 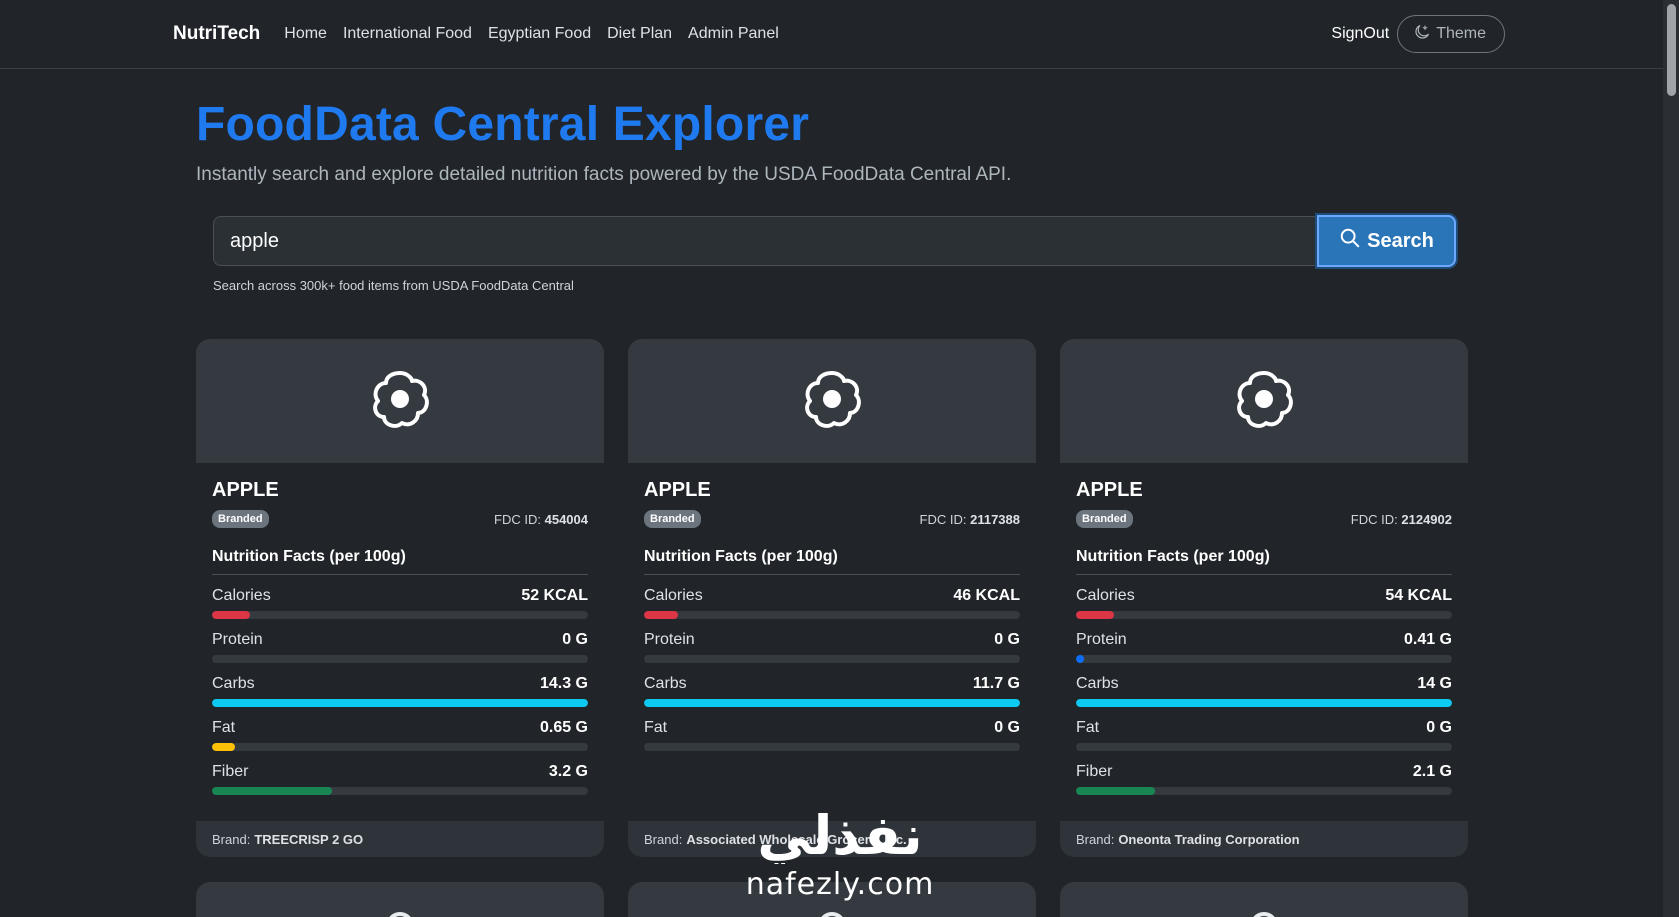 What do you see at coordinates (1401, 519) in the screenshot?
I see `fdc-id: FDC ID: 2124902` at bounding box center [1401, 519].